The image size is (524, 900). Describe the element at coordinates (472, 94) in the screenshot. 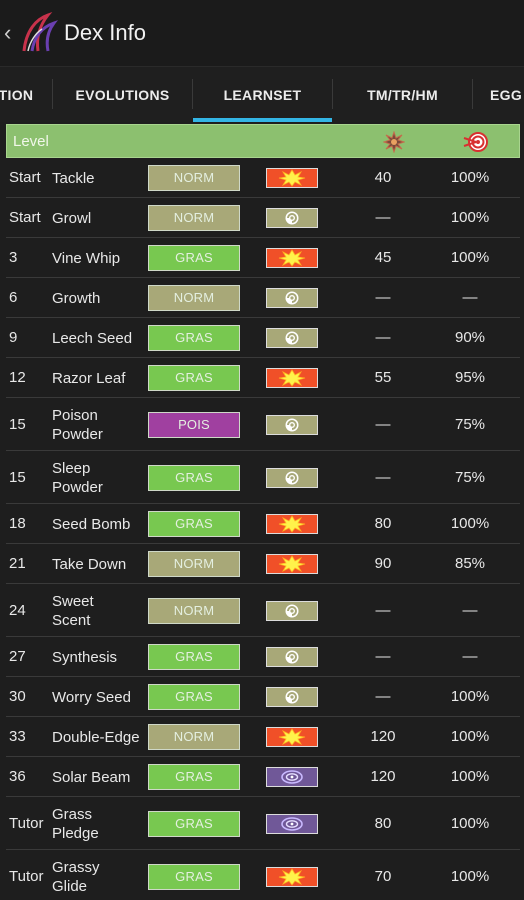

I see `tab-divider` at that location.